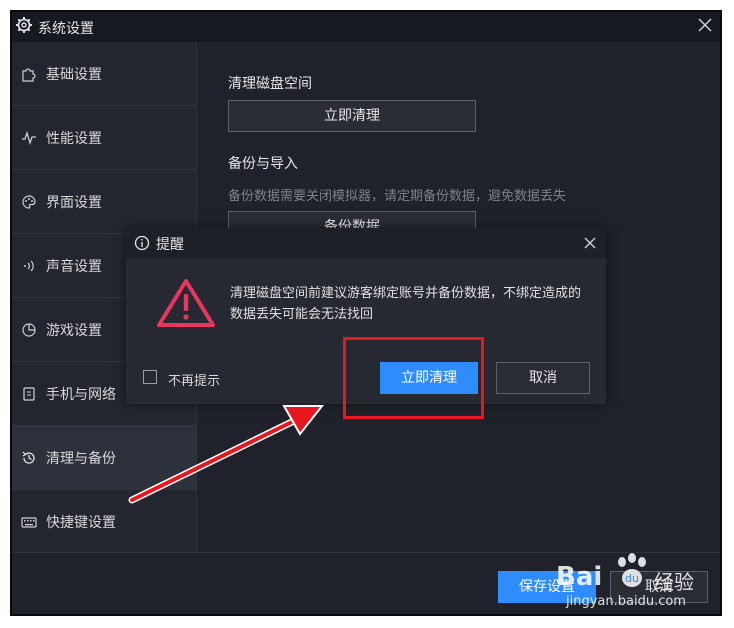 This screenshot has width=734, height=628. Describe the element at coordinates (170, 245) in the screenshot. I see `dialog-title: 提醒` at that location.